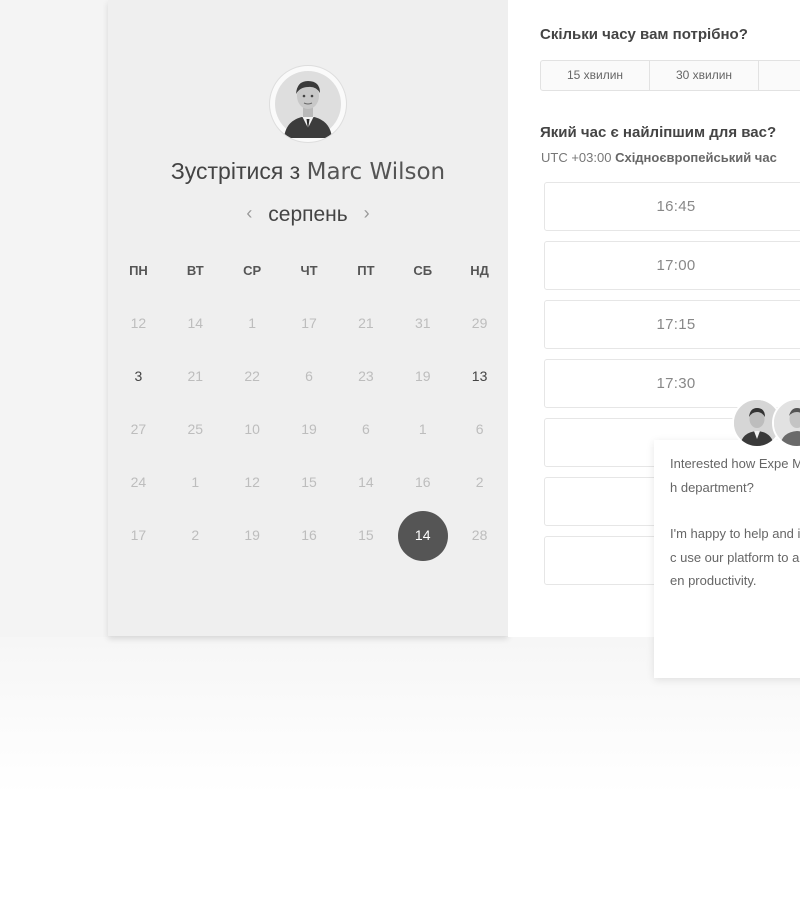 This screenshot has height=900, width=800. Describe the element at coordinates (423, 270) in the screenshot. I see `weekday-label: СБ` at that location.